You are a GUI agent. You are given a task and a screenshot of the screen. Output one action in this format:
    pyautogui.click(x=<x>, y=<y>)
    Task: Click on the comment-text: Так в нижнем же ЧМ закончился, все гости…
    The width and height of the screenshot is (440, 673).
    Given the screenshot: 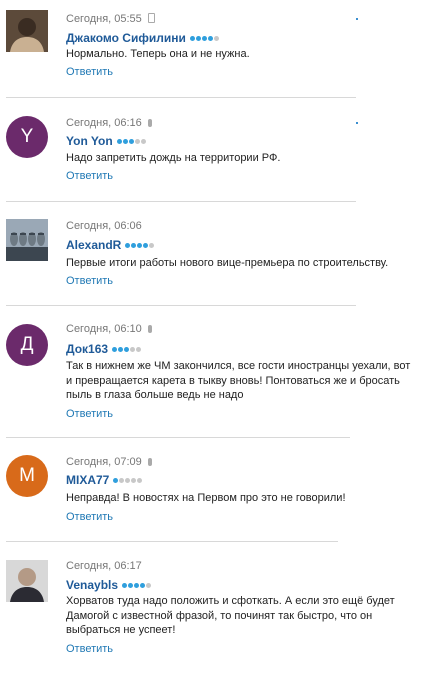 What is the action you would take?
    pyautogui.click(x=238, y=380)
    